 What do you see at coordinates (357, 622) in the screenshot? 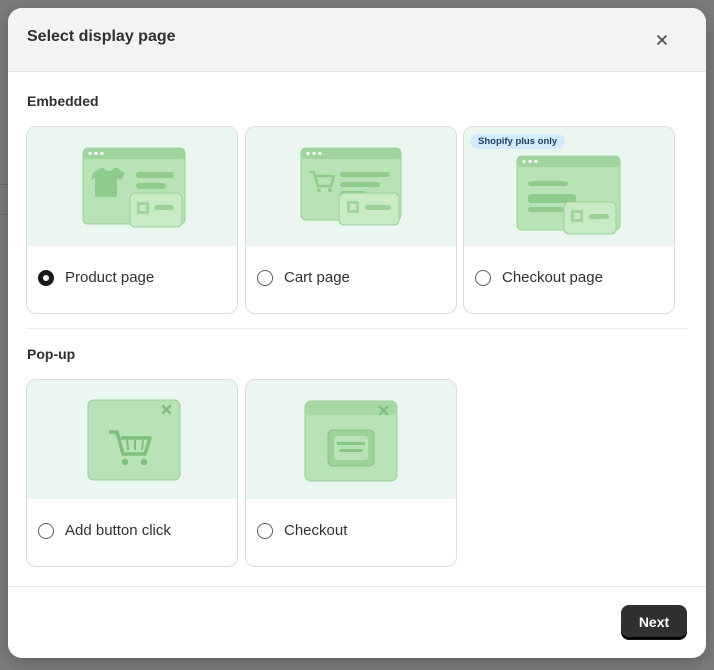
I see `dialog-footer: Next` at bounding box center [357, 622].